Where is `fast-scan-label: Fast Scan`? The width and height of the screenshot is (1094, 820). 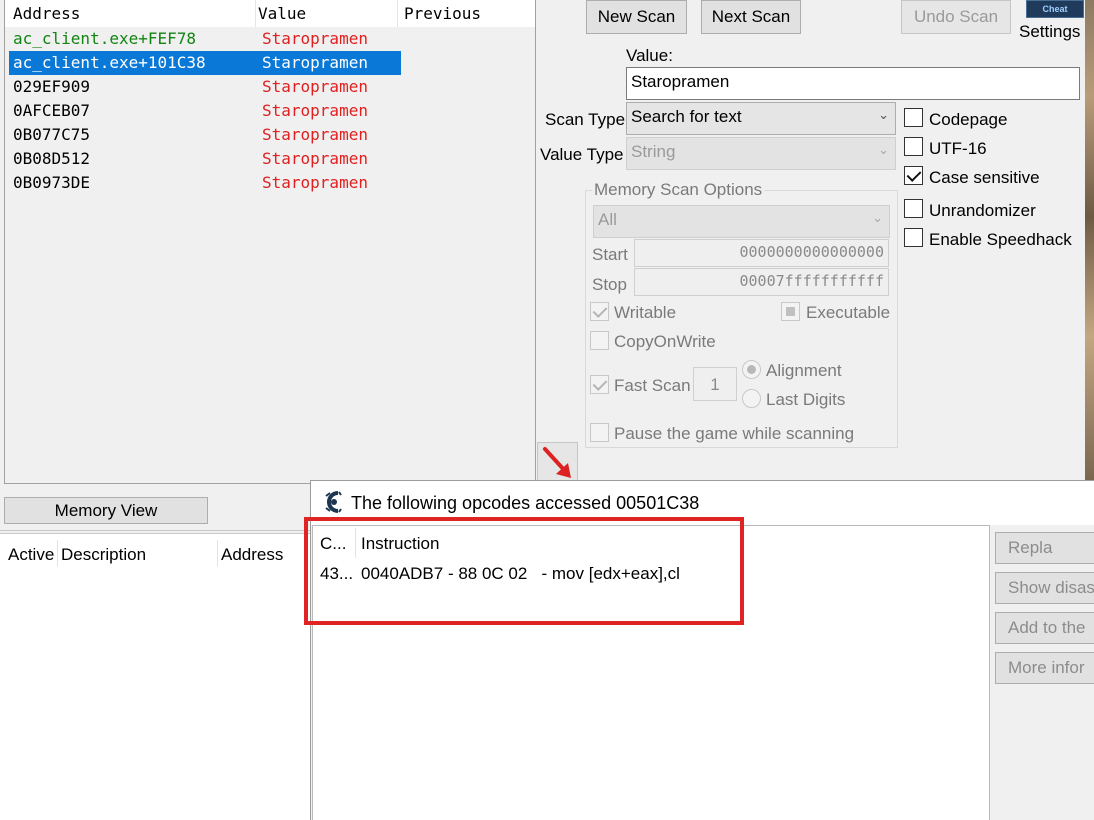 fast-scan-label: Fast Scan is located at coordinates (652, 385).